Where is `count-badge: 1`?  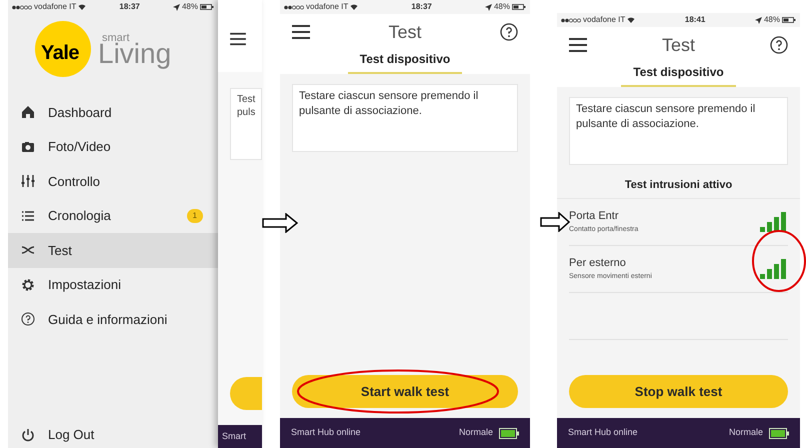
count-badge: 1 is located at coordinates (194, 215).